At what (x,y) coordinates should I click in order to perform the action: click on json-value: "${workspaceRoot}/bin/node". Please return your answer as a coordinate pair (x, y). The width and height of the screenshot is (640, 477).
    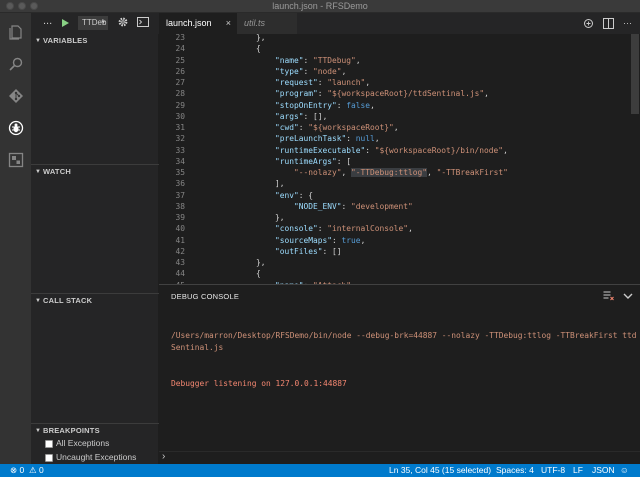
    Looking at the image, I should click on (439, 150).